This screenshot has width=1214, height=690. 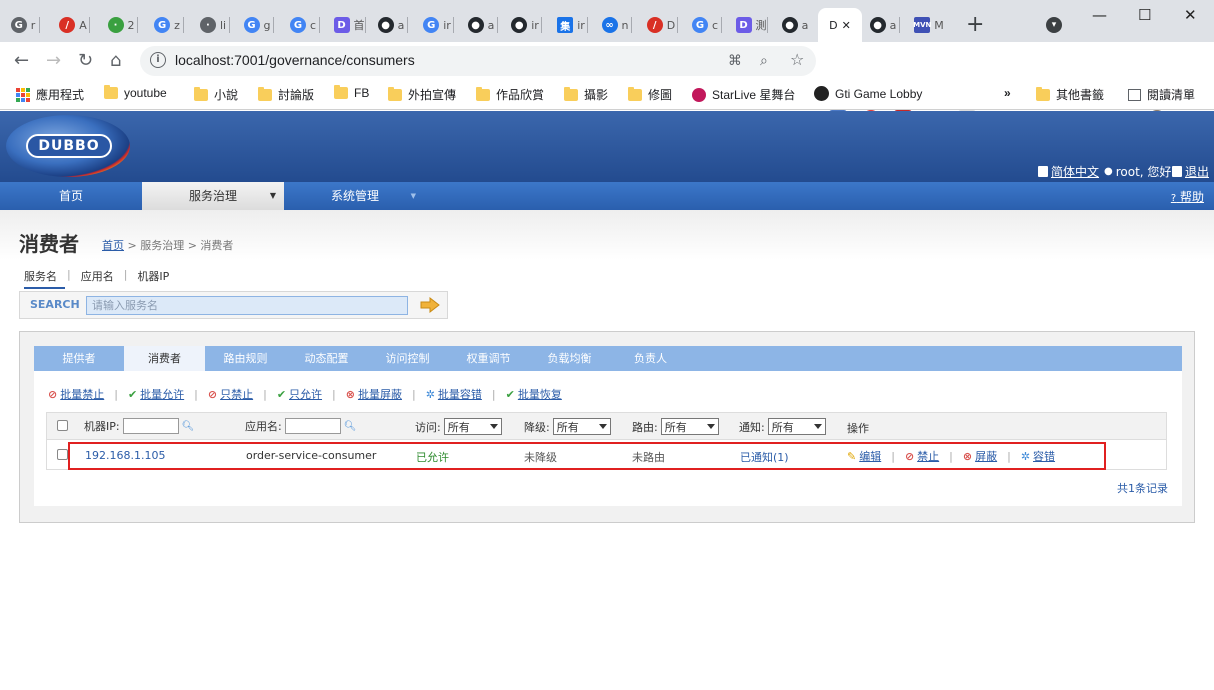 I want to click on route-select: 所有, so click(x=689, y=426).